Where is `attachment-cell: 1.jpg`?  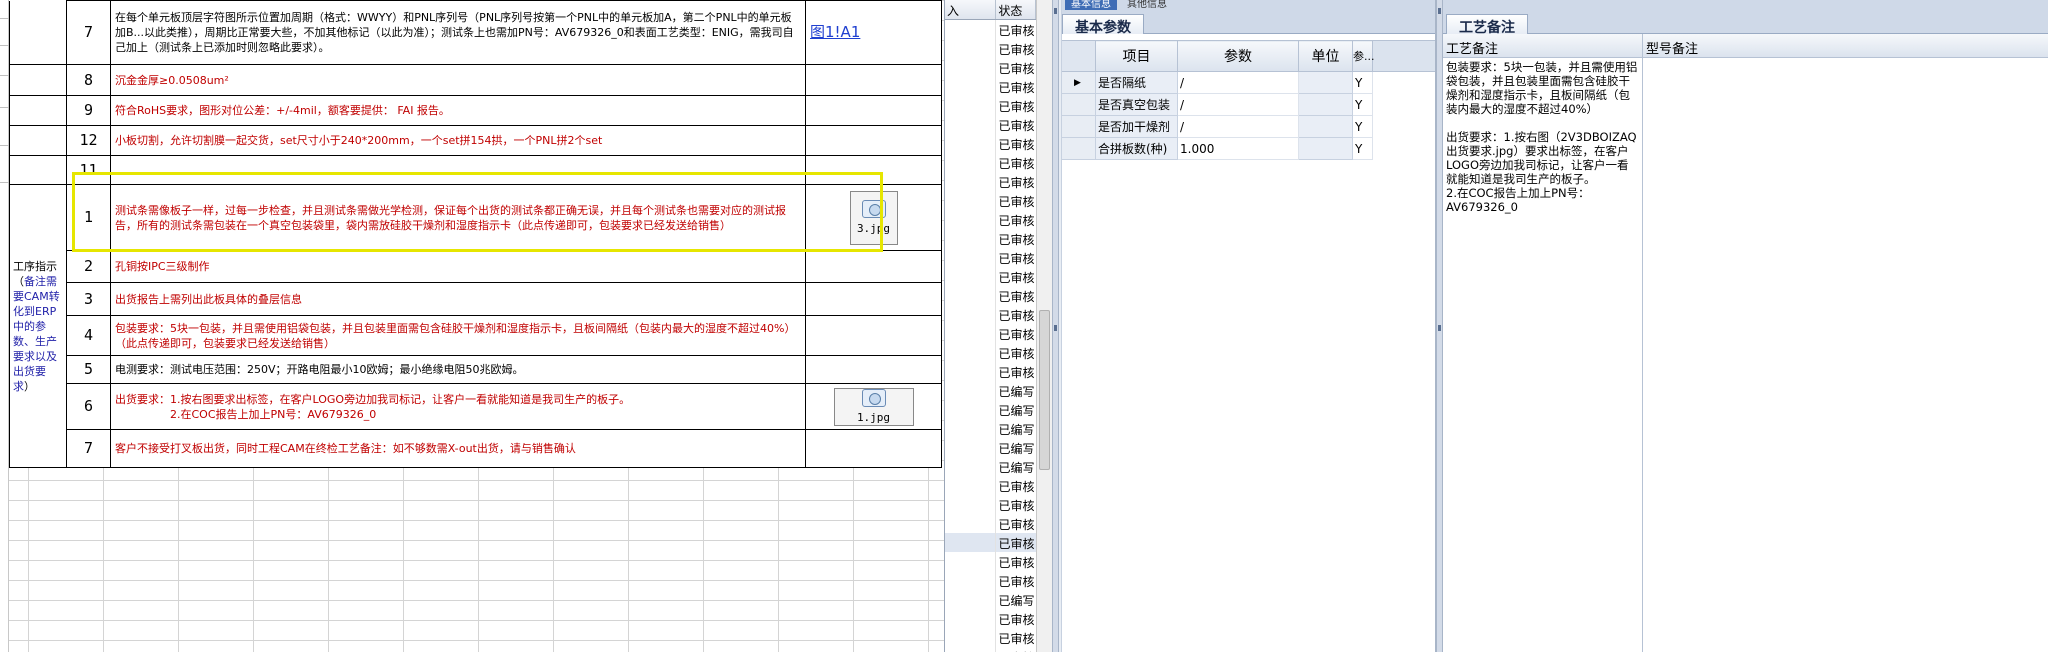 attachment-cell: 1.jpg is located at coordinates (873, 406).